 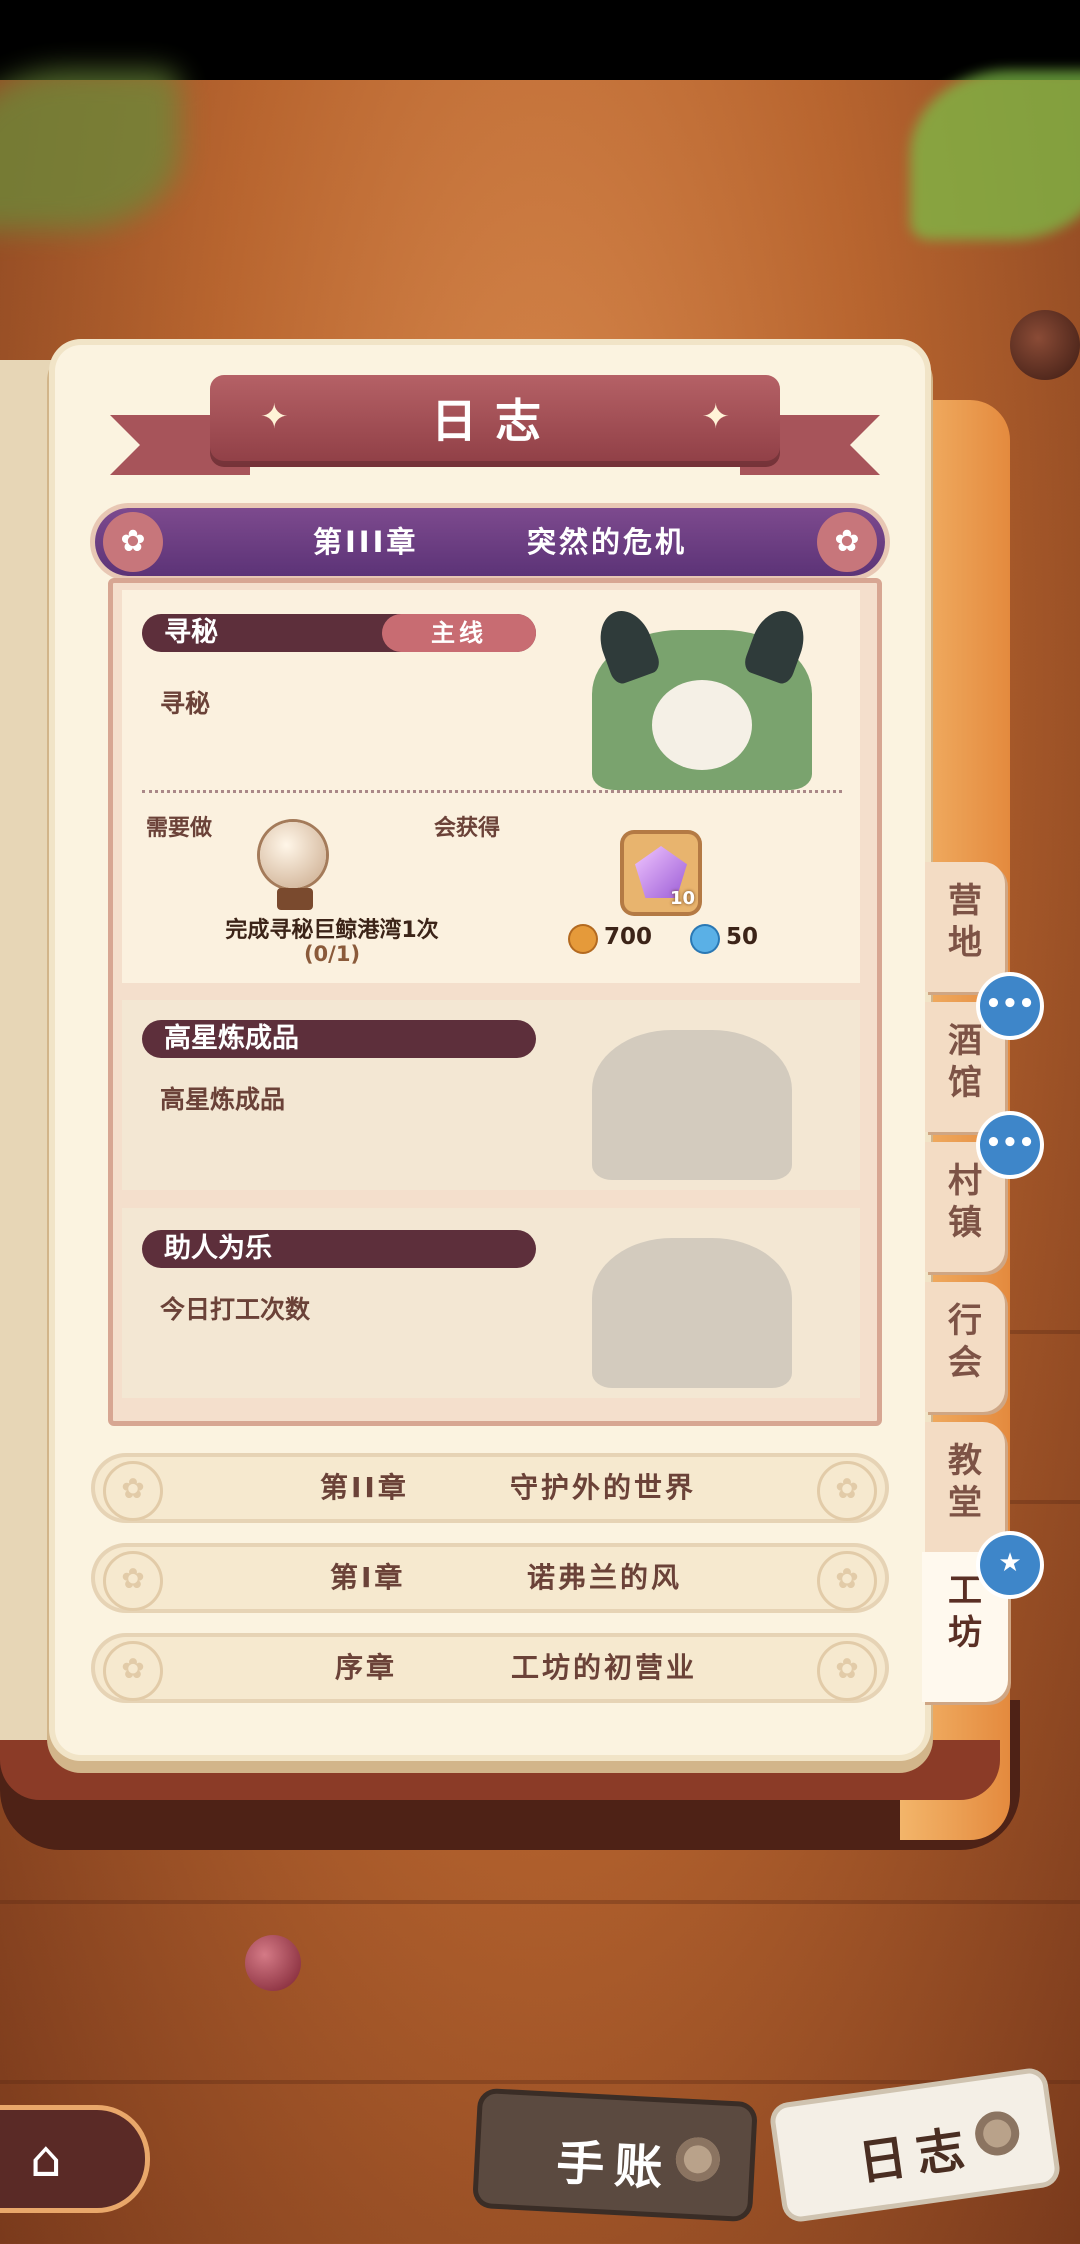 What do you see at coordinates (965, 927) in the screenshot?
I see `tab-camp: 营地` at bounding box center [965, 927].